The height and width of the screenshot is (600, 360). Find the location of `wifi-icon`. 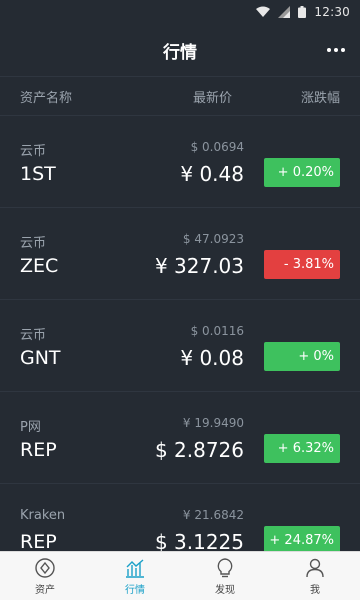

wifi-icon is located at coordinates (263, 11).